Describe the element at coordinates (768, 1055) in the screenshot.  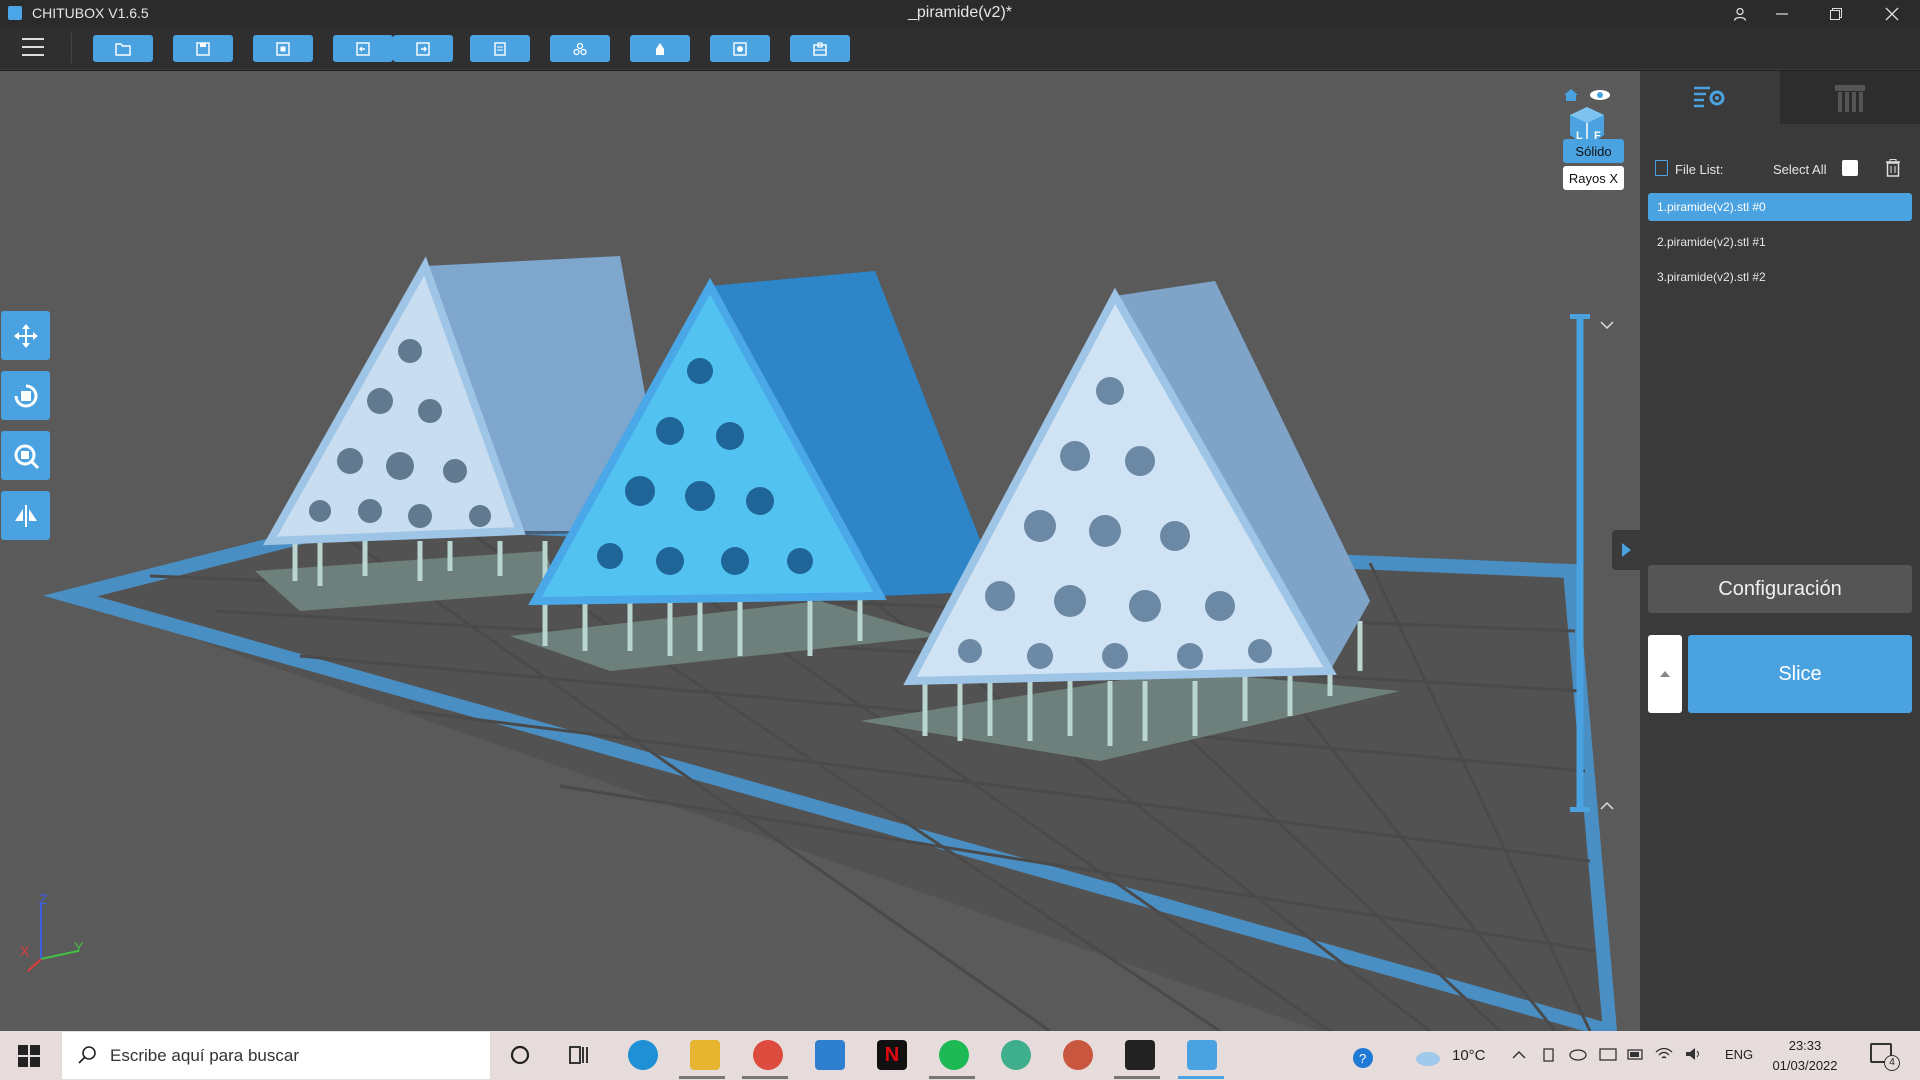
I see `chrome-icon` at that location.